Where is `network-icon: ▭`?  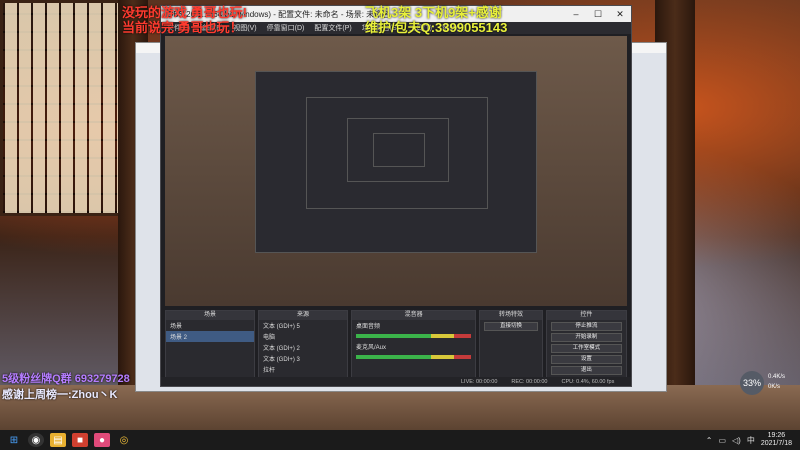
network-icon: ▭ is located at coordinates (722, 440).